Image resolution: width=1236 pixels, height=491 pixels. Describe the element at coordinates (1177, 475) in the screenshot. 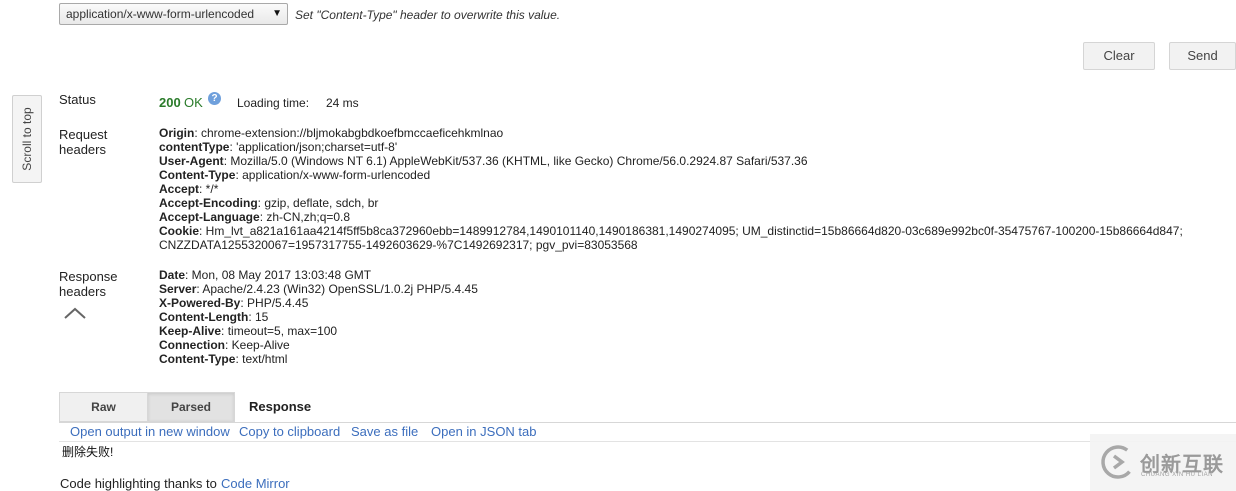

I see `watermark-subtitle: CHUANG XIN HU LIAN` at that location.